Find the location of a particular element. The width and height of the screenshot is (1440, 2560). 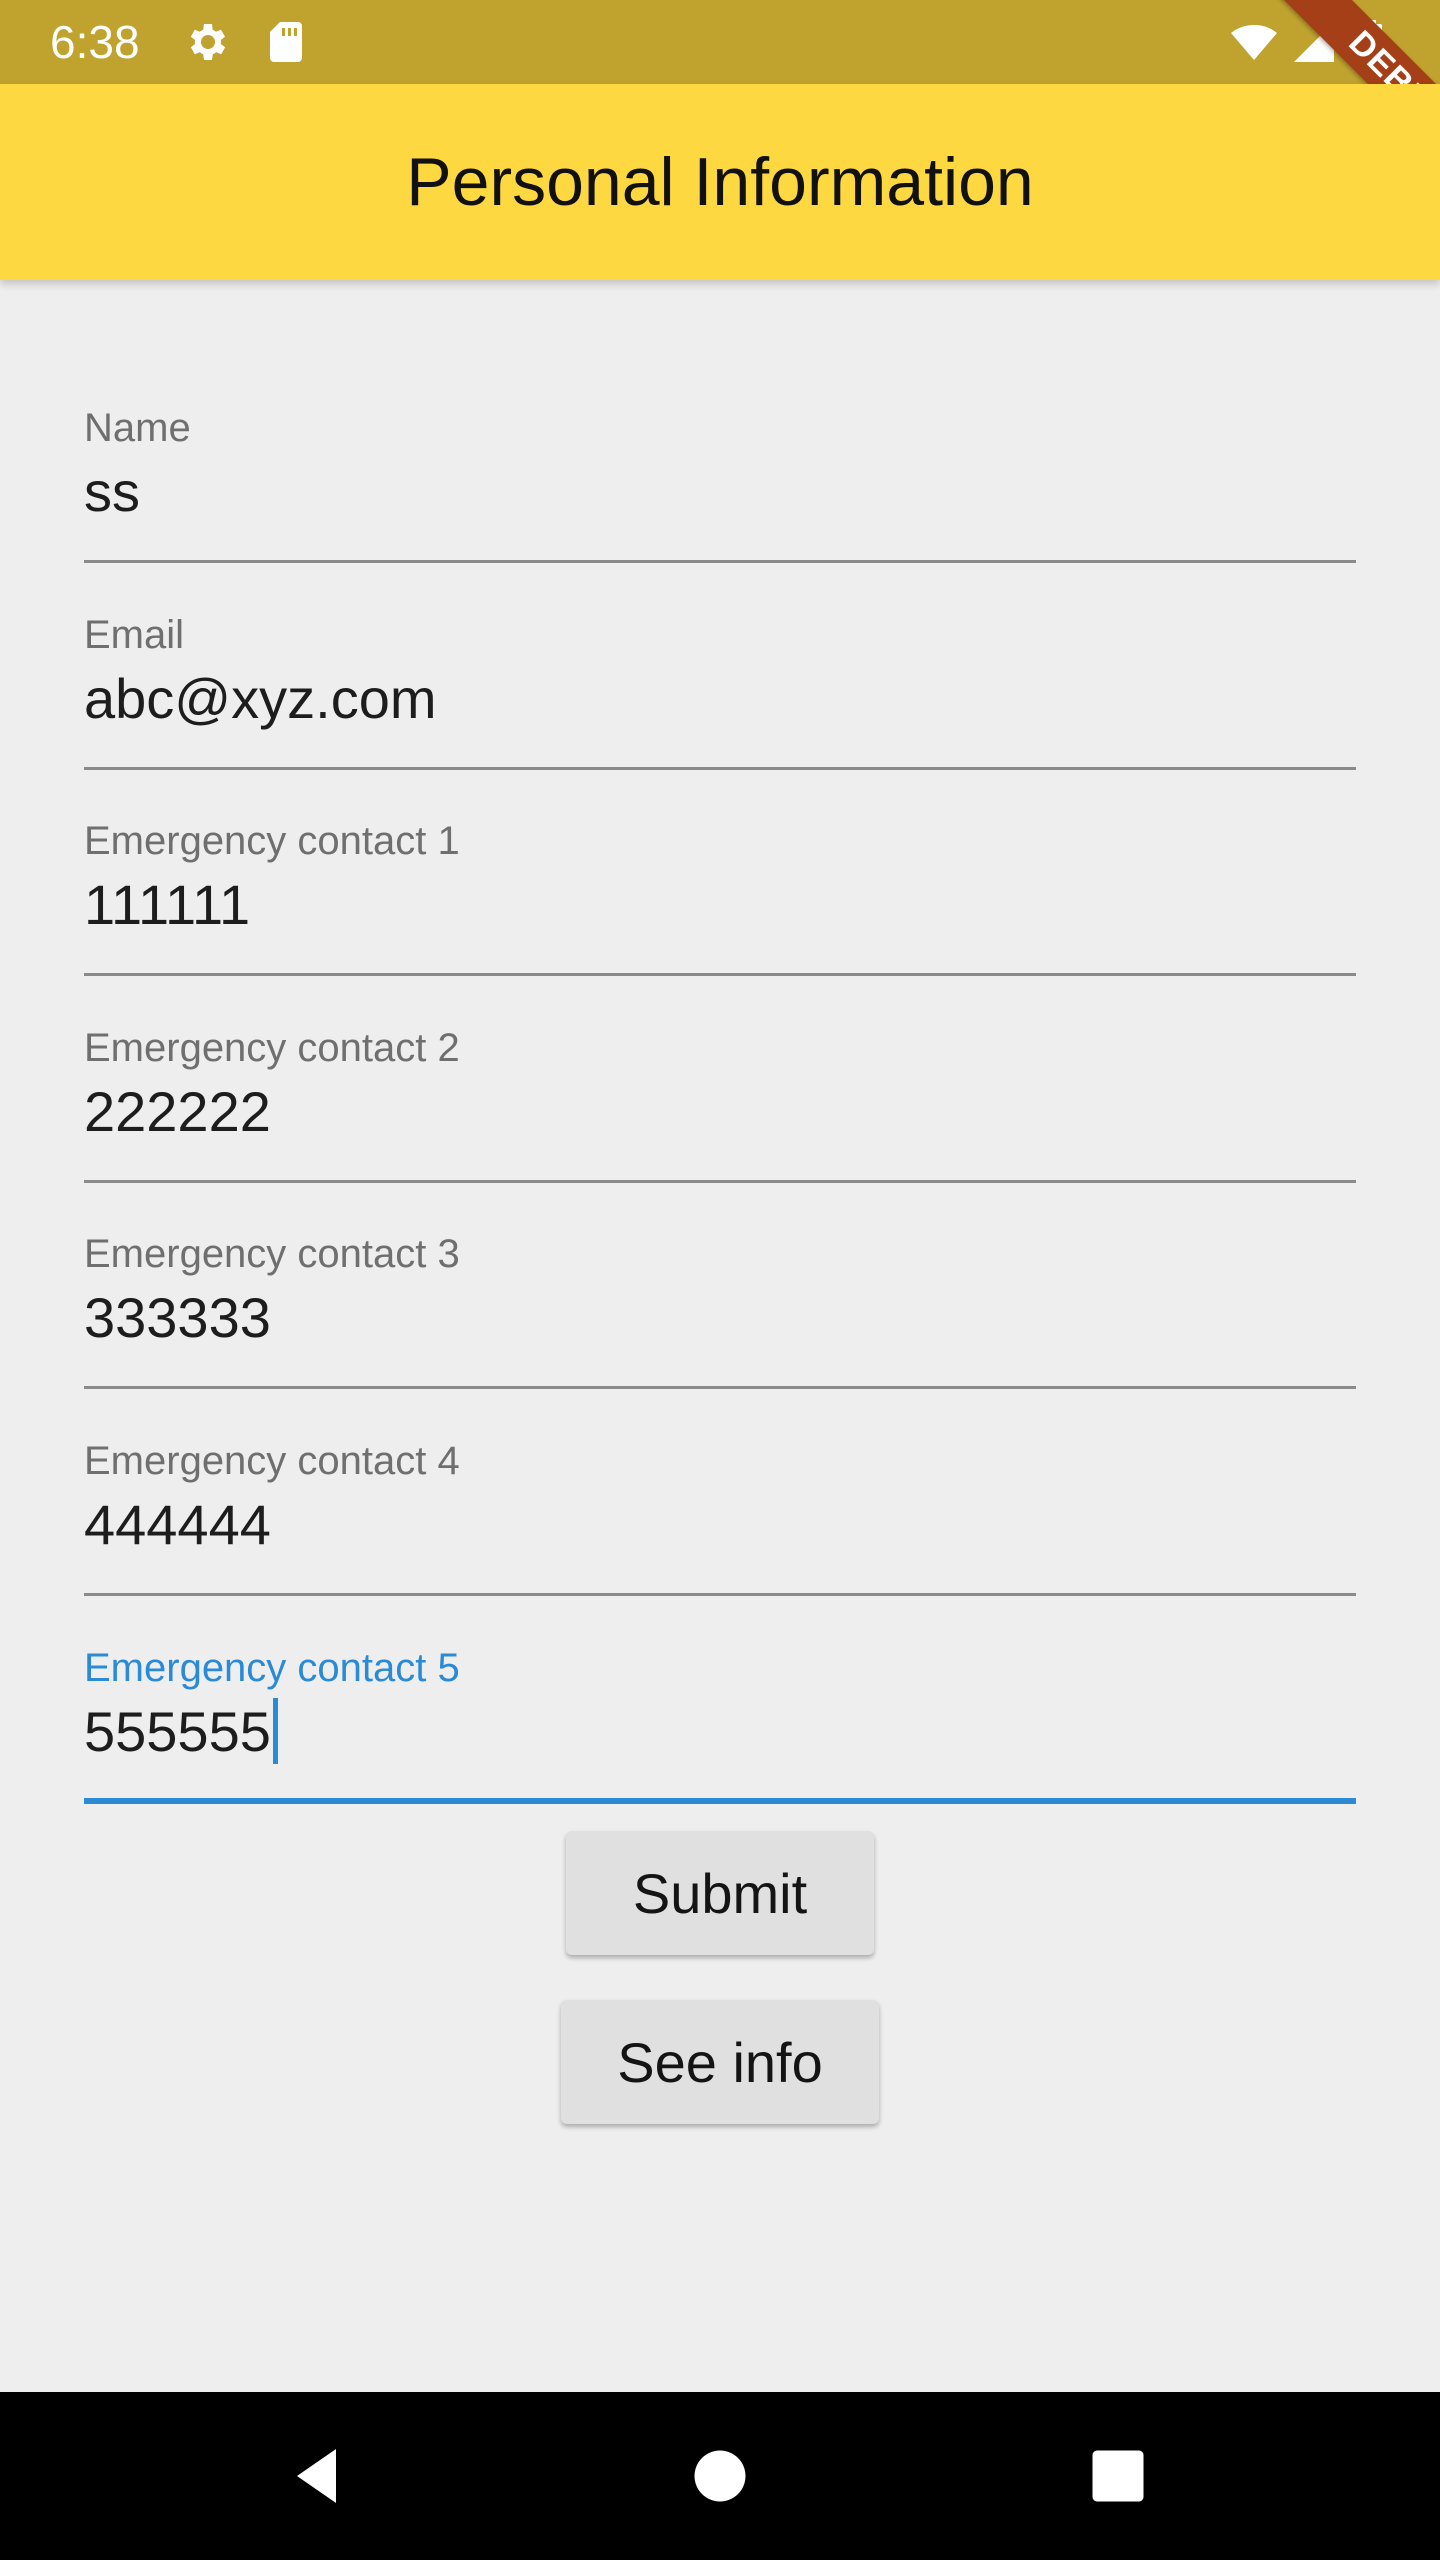

emergency-contact-5-underline is located at coordinates (720, 1801).